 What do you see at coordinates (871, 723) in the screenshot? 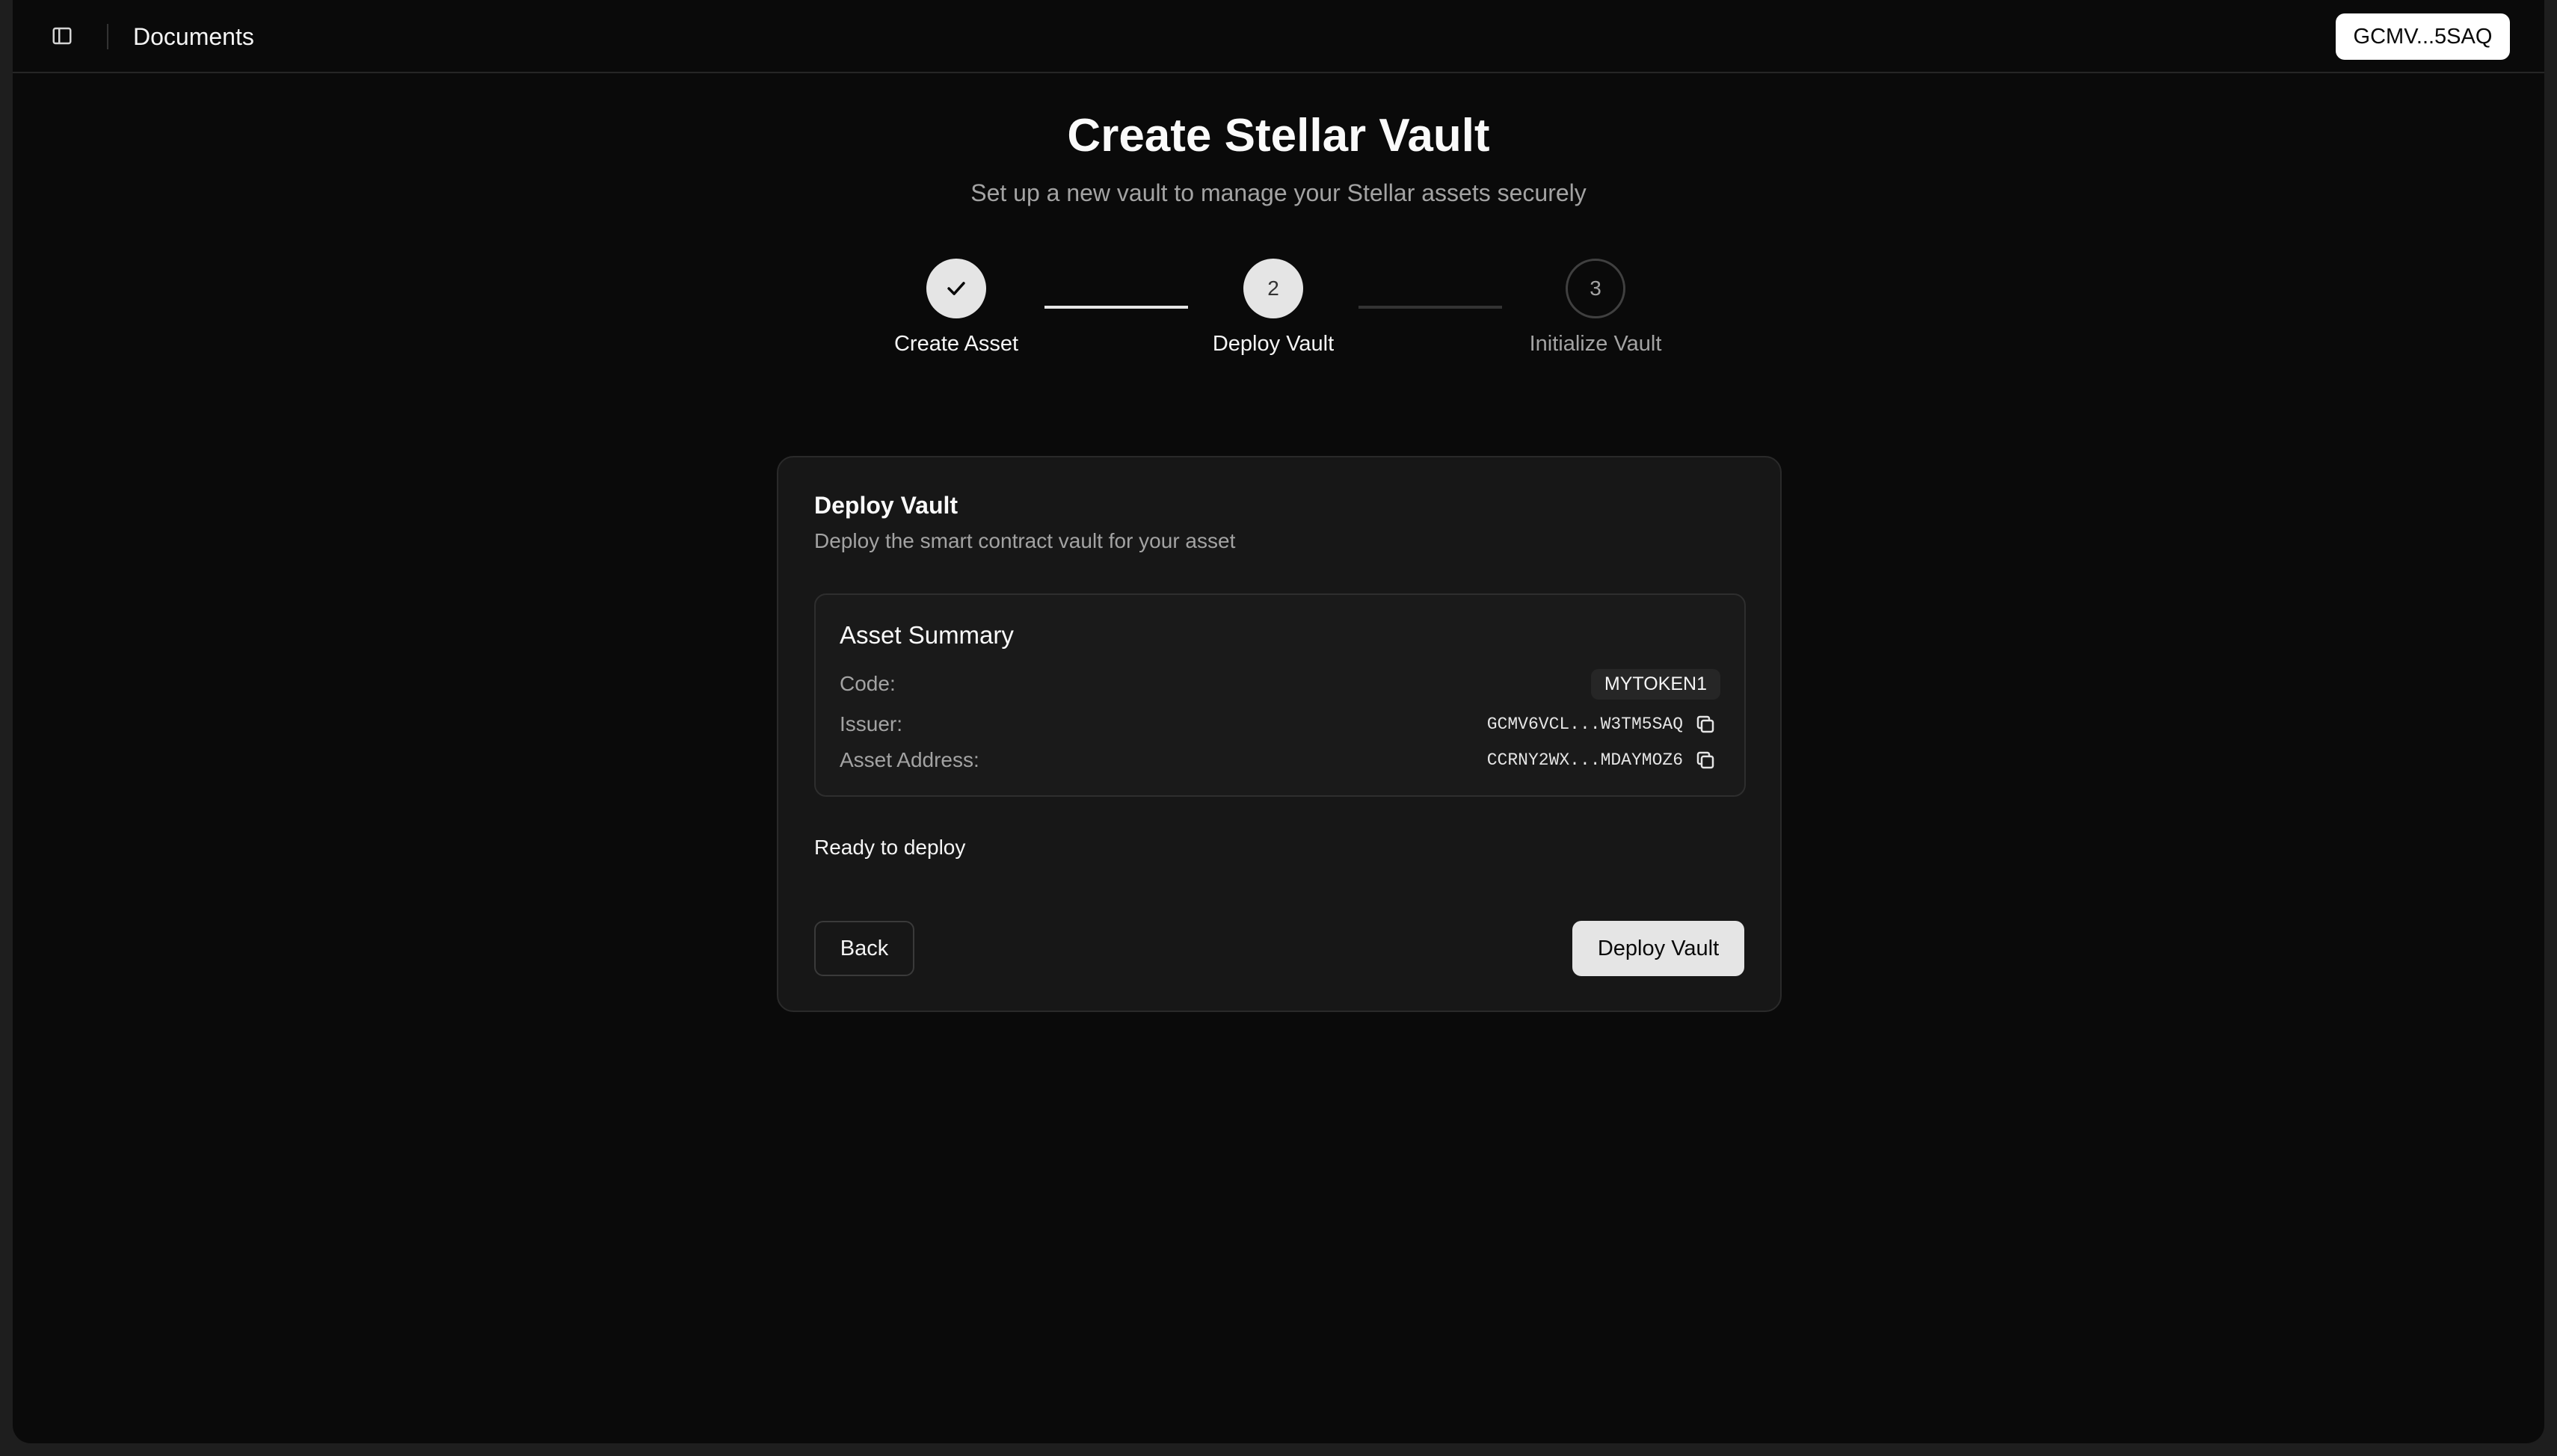
I see `issuer-label: Issuer:` at bounding box center [871, 723].